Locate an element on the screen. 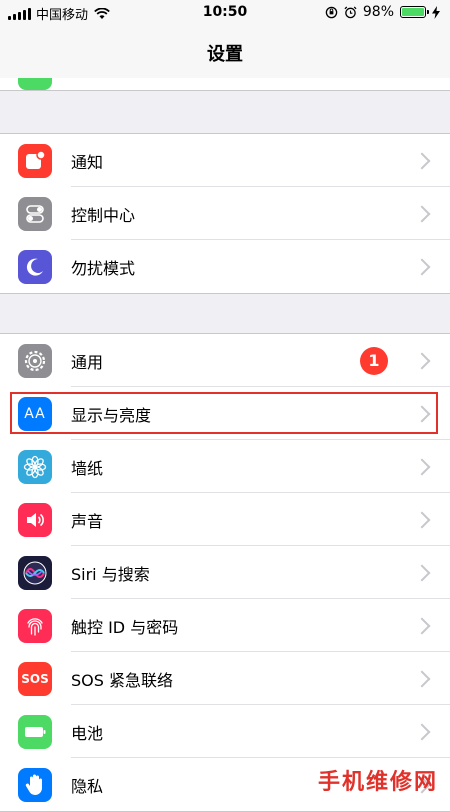 The image size is (450, 812). icon-text: SOS is located at coordinates (35, 678).